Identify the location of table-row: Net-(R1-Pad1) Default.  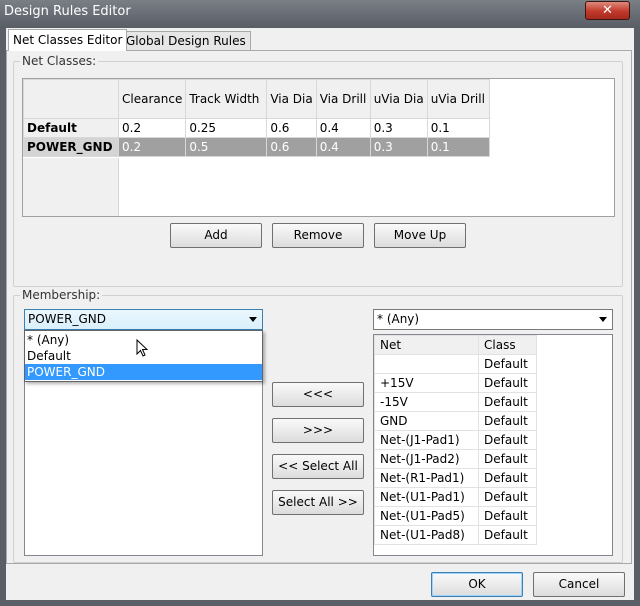
(455, 478).